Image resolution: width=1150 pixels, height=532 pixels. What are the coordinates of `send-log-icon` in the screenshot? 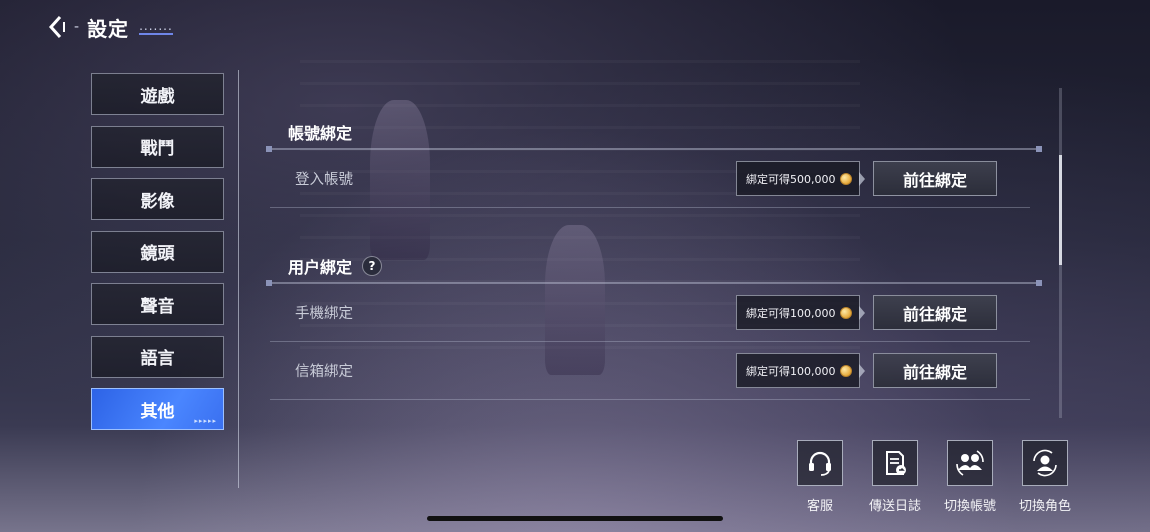 It's located at (896, 463).